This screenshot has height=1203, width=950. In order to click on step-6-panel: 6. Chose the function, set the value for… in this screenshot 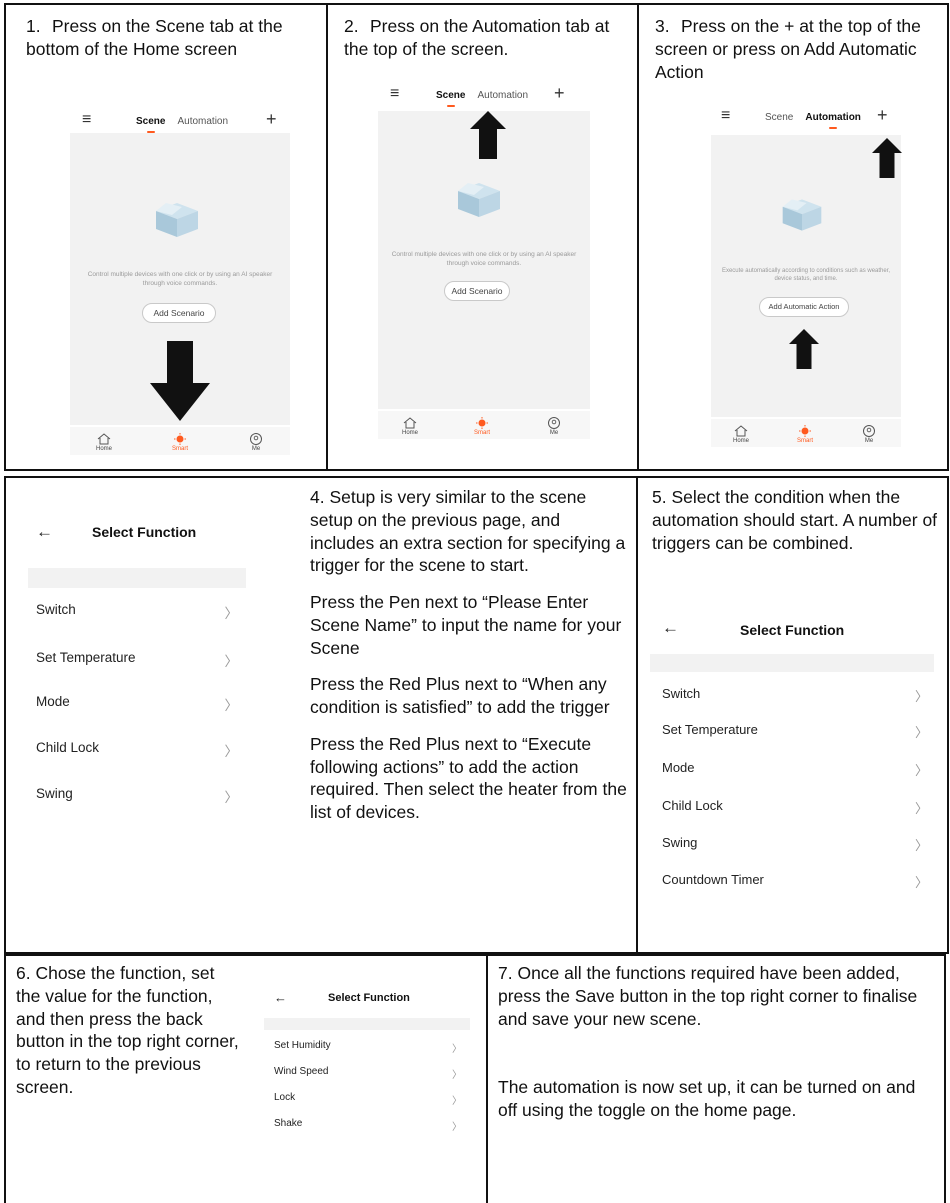, I will do `click(246, 1078)`.